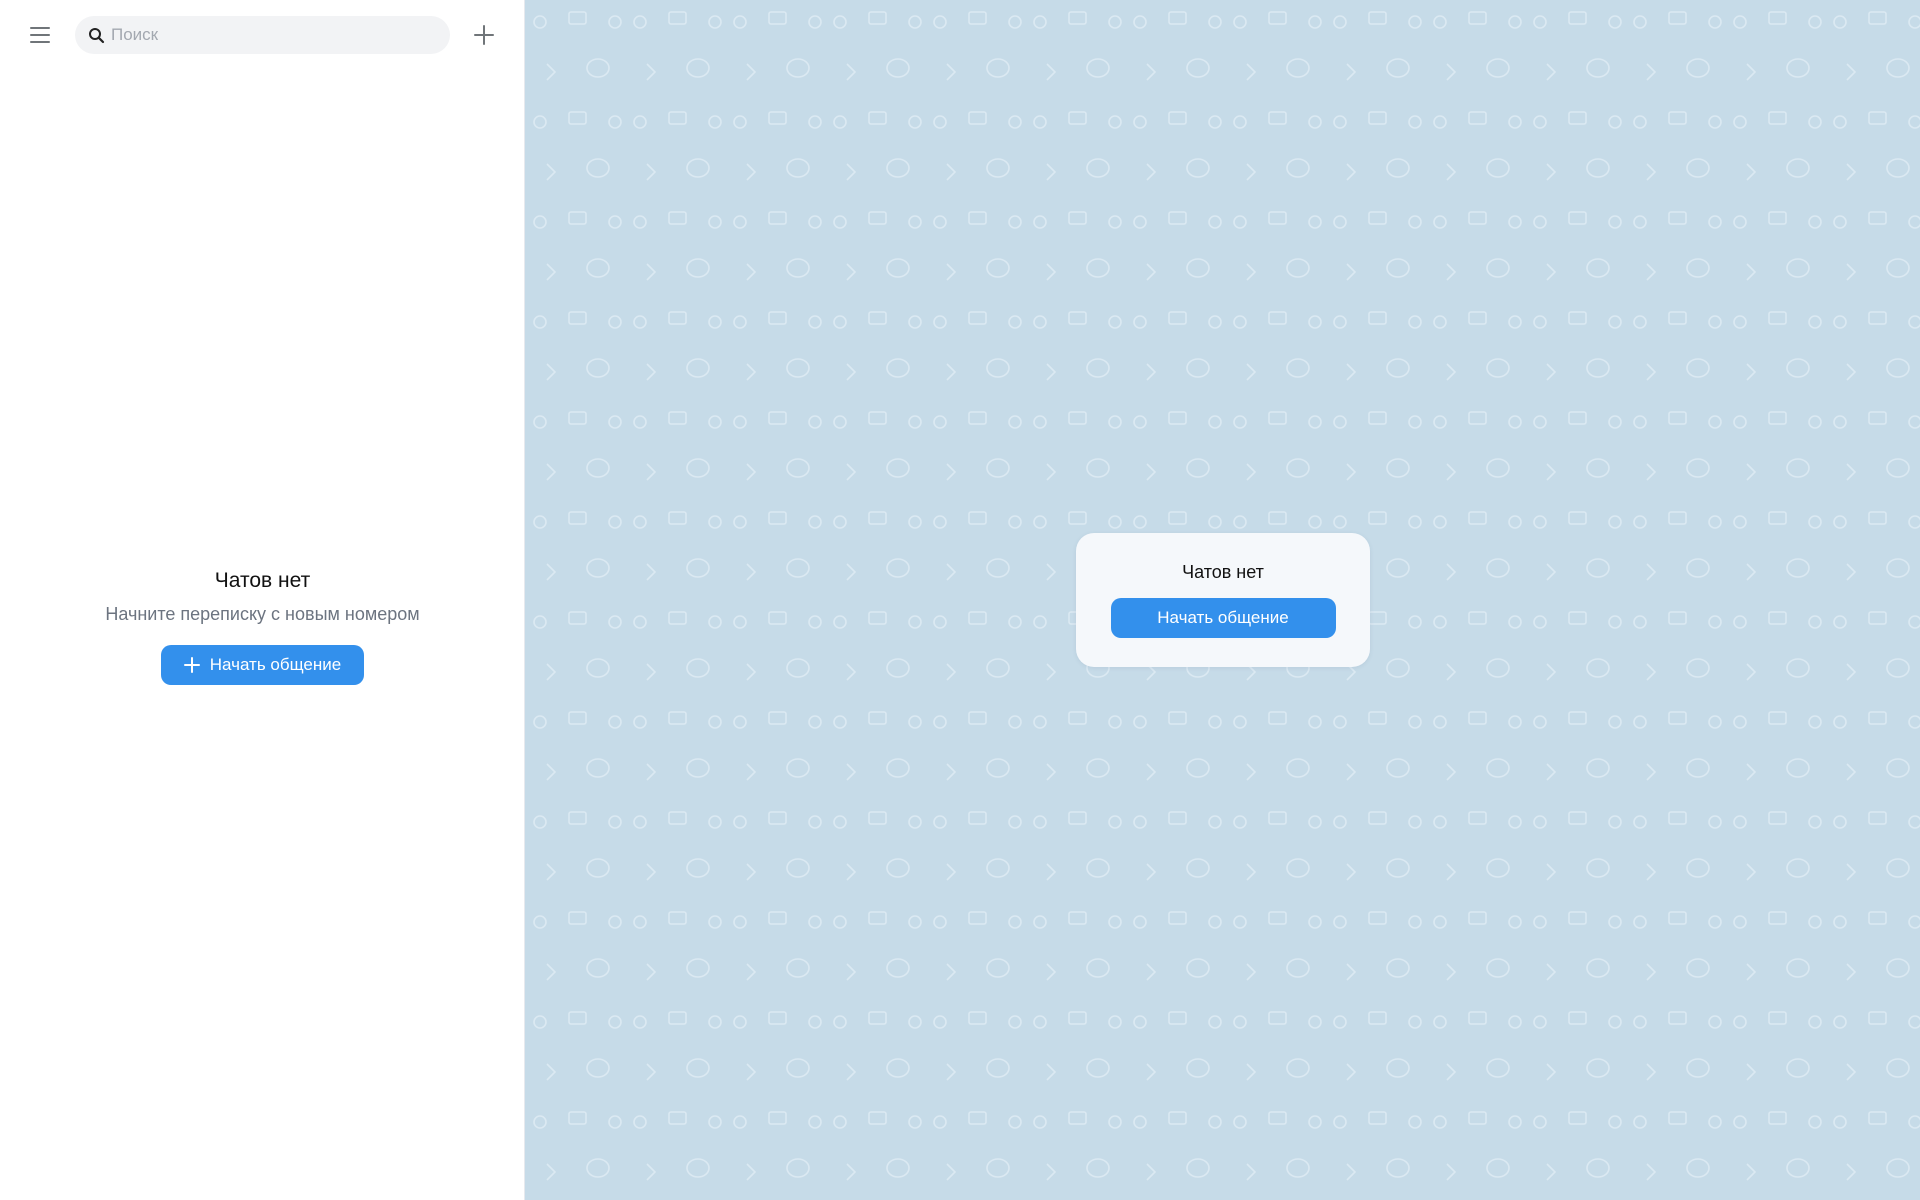 The image size is (1920, 1200). I want to click on search-box, so click(262, 35).